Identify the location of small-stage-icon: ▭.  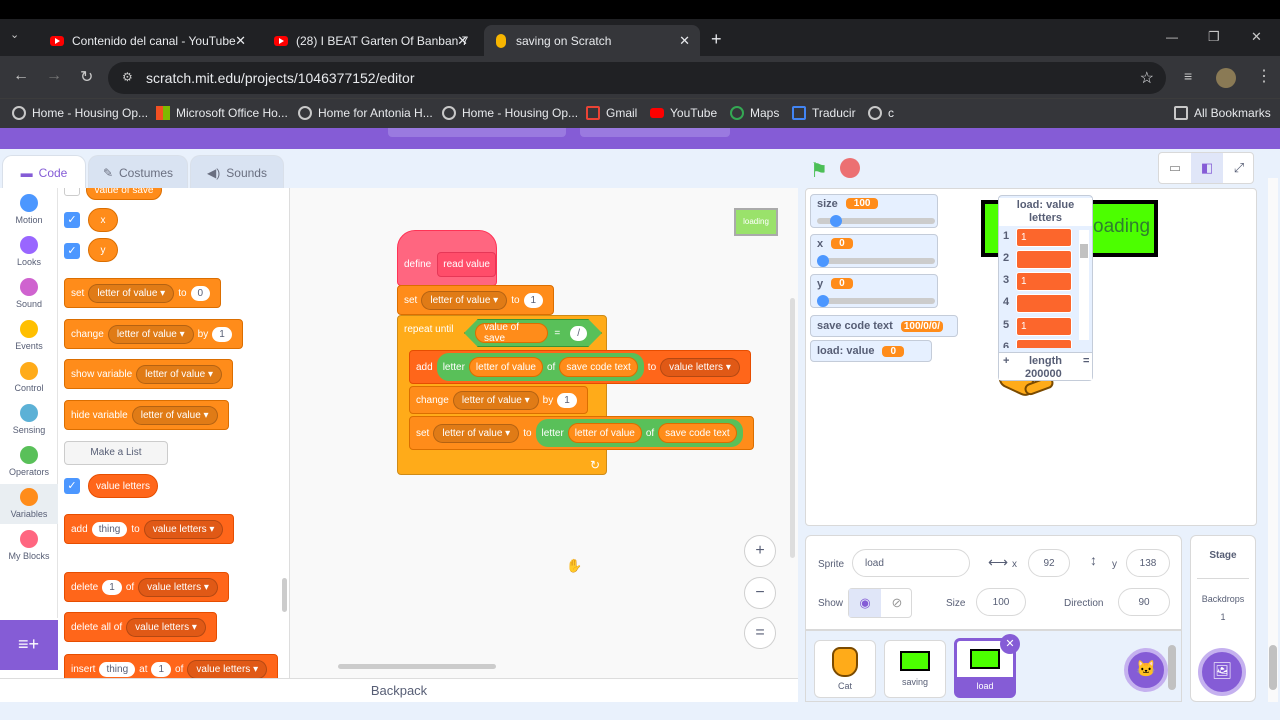
(1175, 168).